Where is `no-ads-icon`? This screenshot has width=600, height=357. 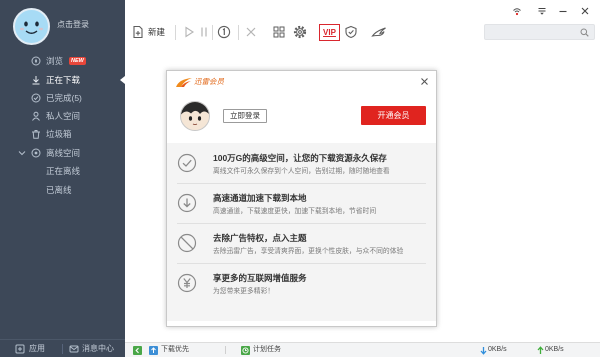
no-ads-icon is located at coordinates (187, 243).